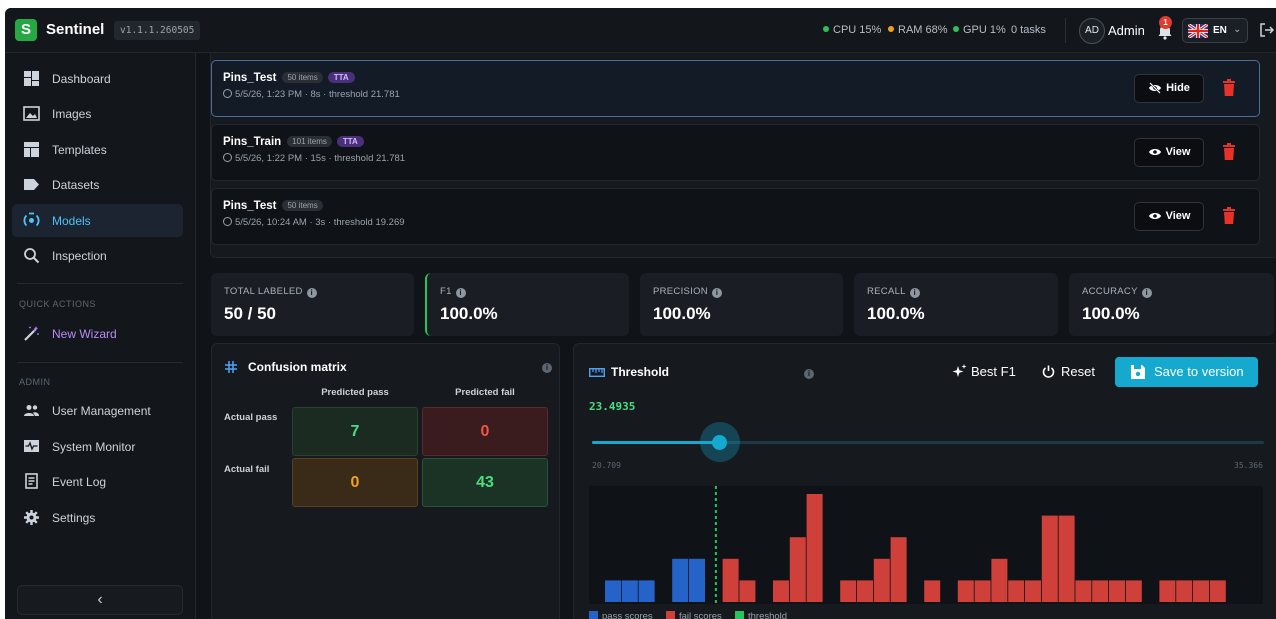 This screenshot has width=1276, height=619. I want to click on sidebar-item-templates: Templates, so click(97, 149).